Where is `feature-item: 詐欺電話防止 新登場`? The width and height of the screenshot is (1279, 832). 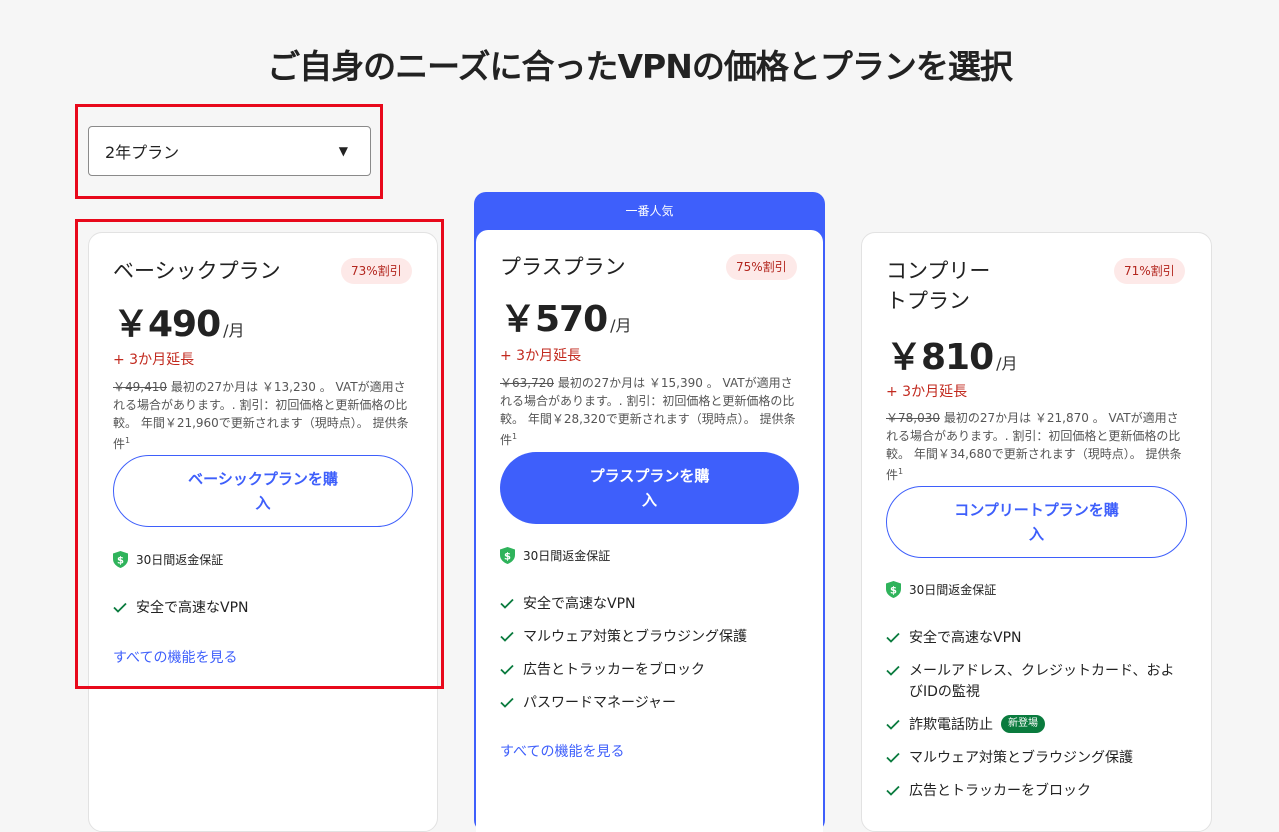 feature-item: 詐欺電話防止 新登場 is located at coordinates (965, 725).